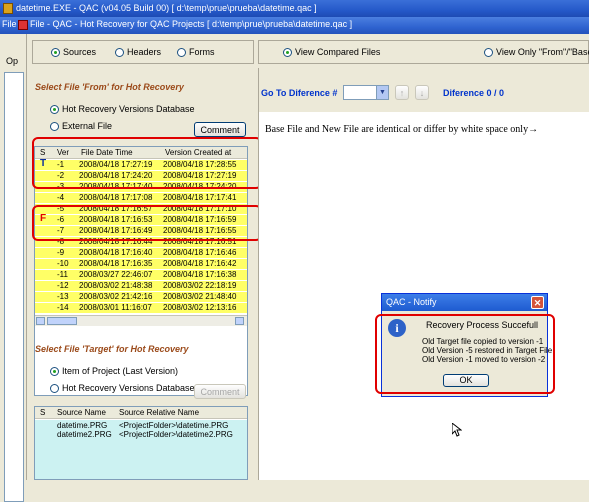 The image size is (589, 502). I want to click on cell-fdt: 2008/03/02 21:48:38, so click(116, 285).